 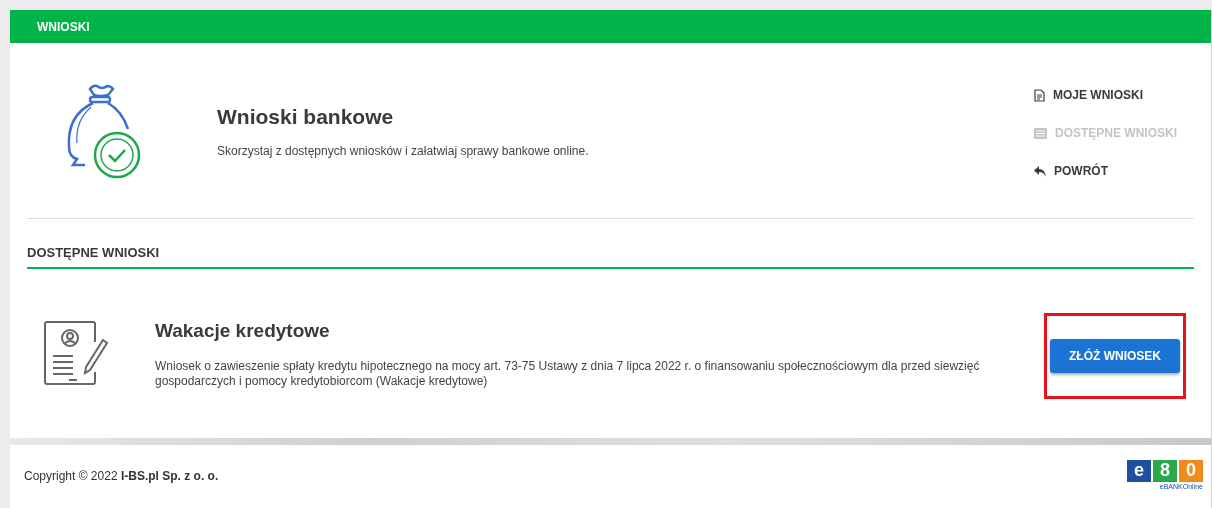 What do you see at coordinates (403, 151) in the screenshot?
I see `page-description: Skorzystaj z dostępnych wniosków i załatwiaj sprawy bankowe online.` at bounding box center [403, 151].